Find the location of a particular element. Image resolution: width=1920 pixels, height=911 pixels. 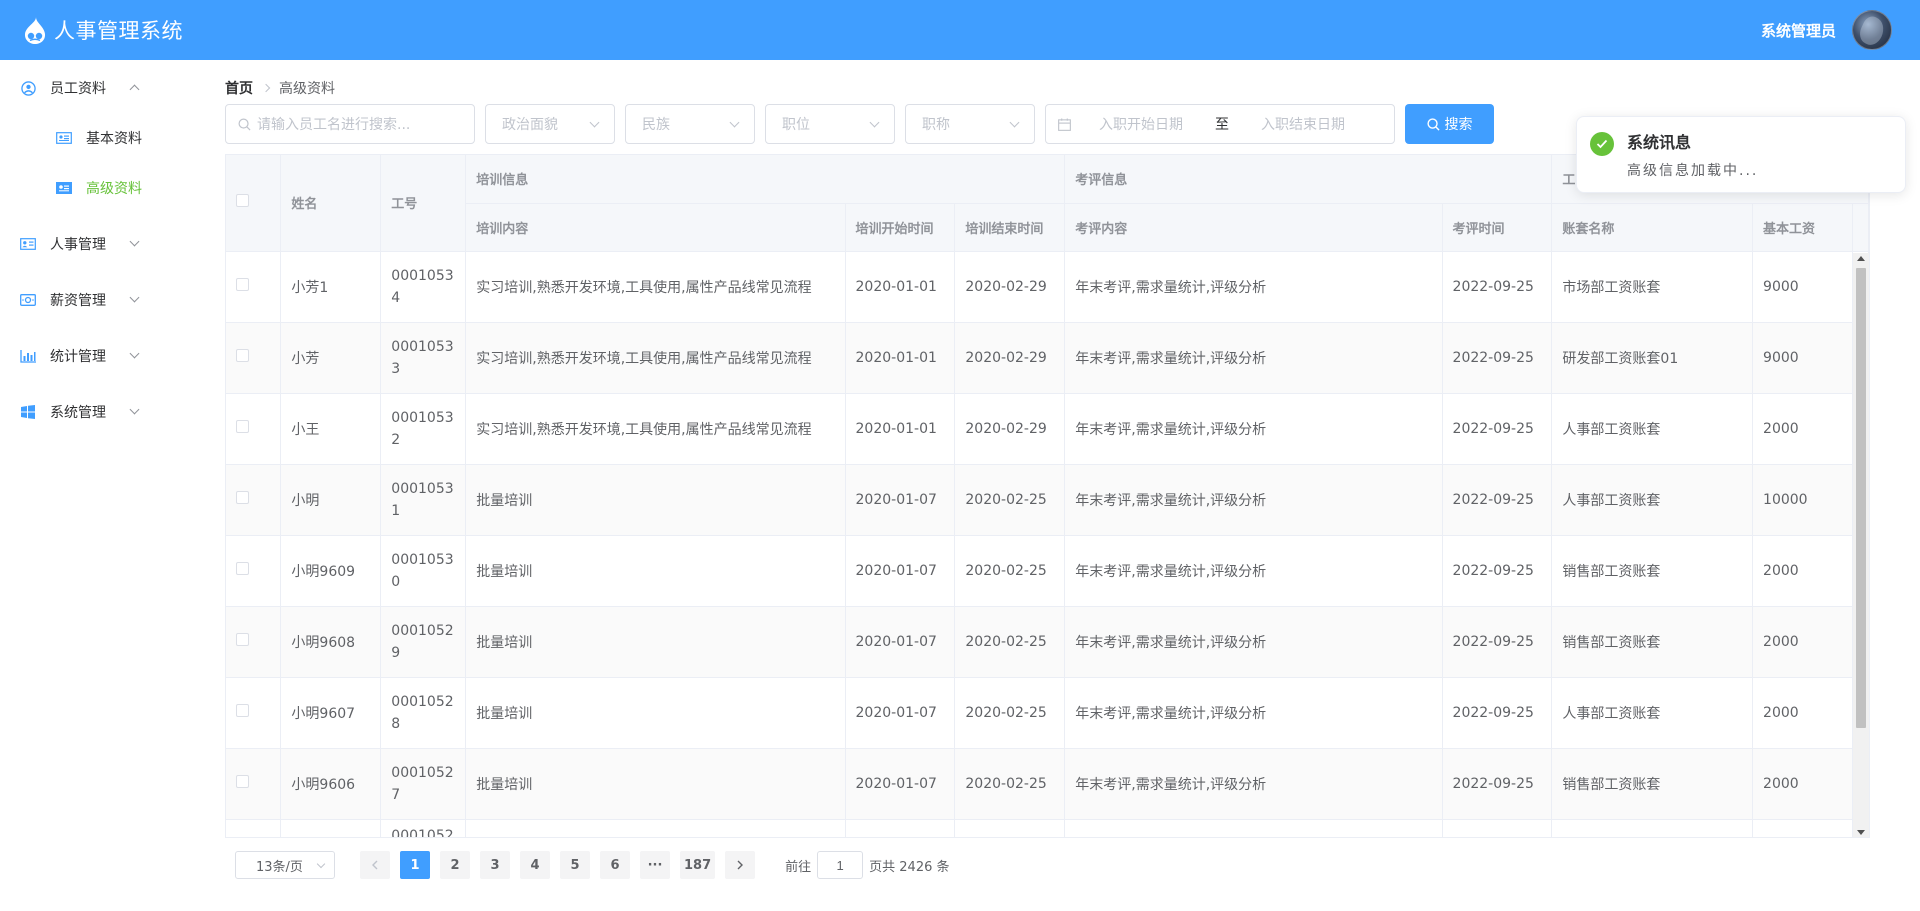

table-scrollbar is located at coordinates (1861, 545).